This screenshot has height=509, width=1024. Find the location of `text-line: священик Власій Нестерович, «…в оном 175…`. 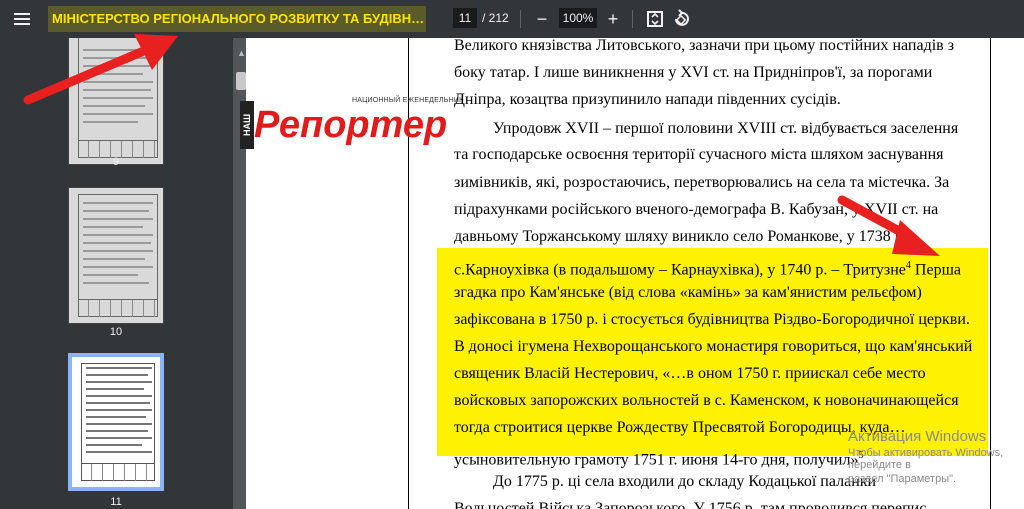

text-line: священик Власій Нестерович, «…в оном 175… is located at coordinates (690, 373).